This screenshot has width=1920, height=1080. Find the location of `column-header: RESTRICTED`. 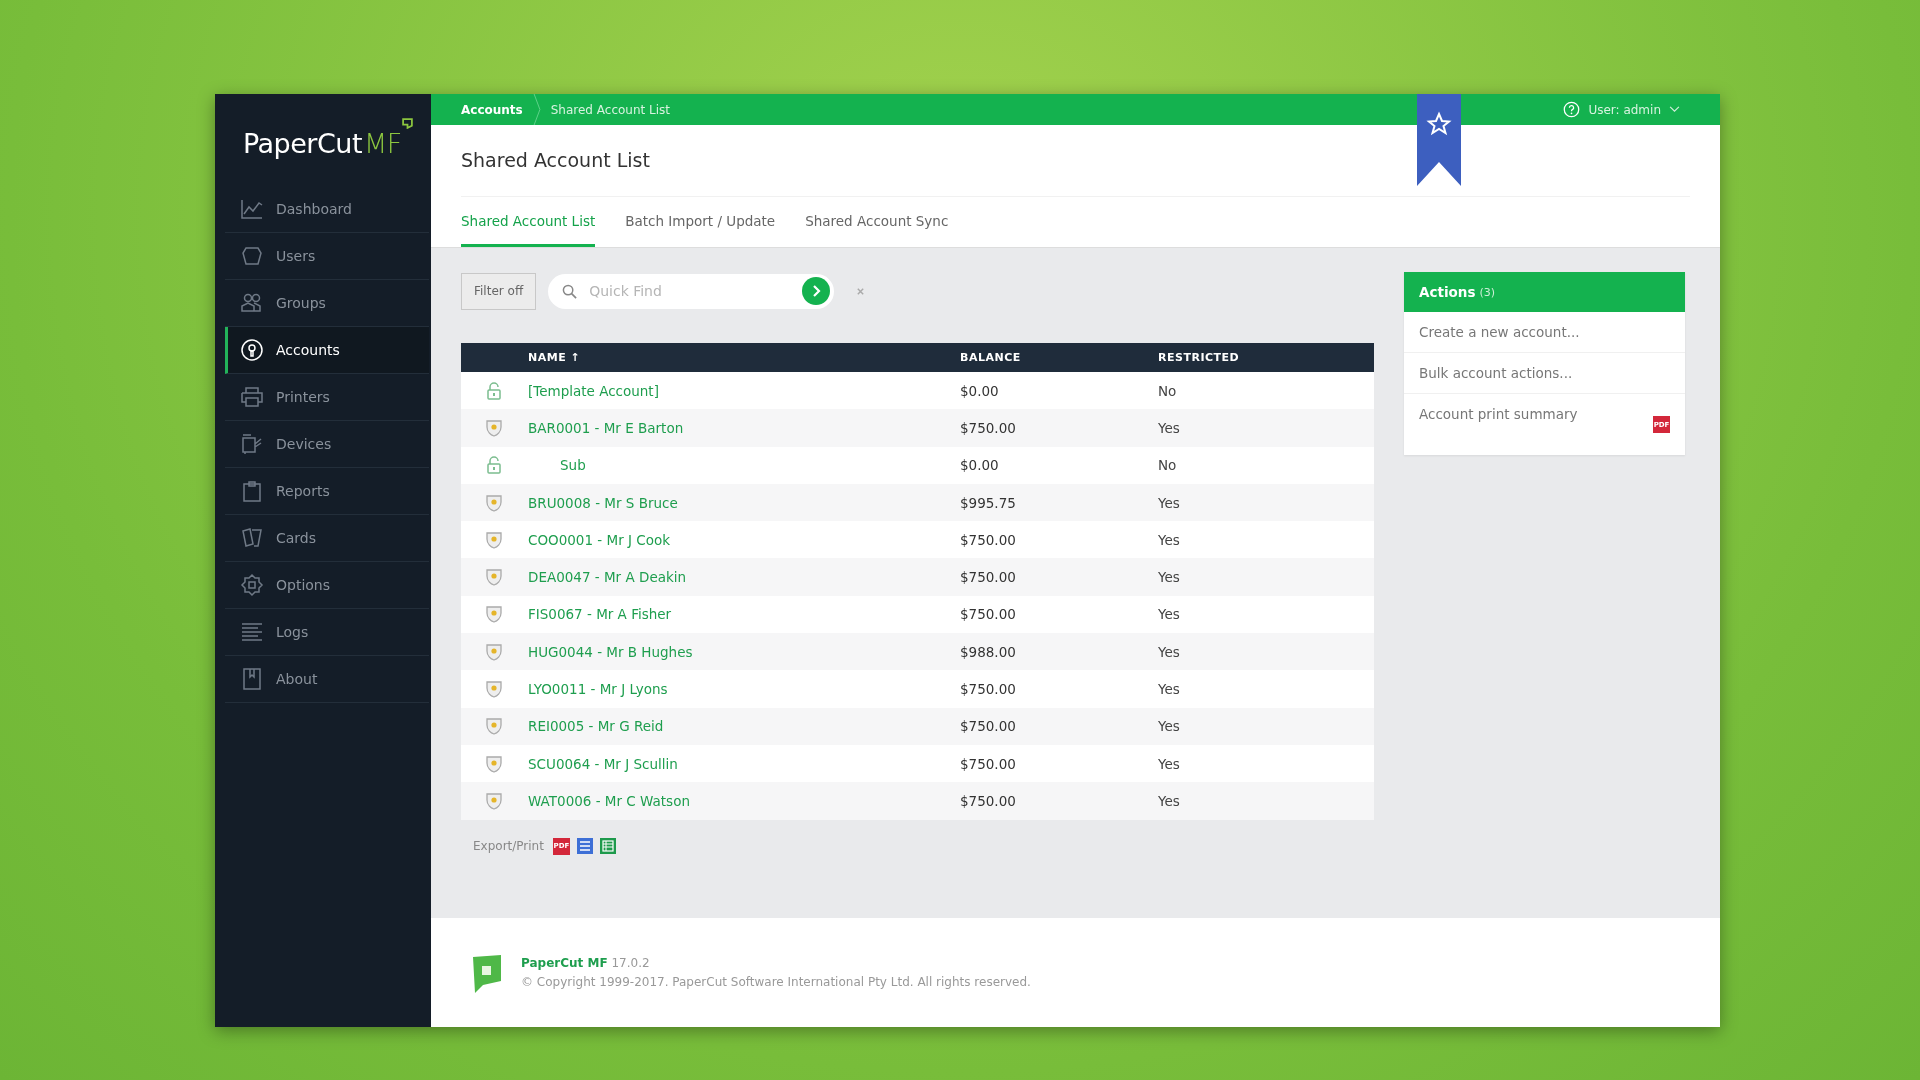

column-header: RESTRICTED is located at coordinates (1265, 357).